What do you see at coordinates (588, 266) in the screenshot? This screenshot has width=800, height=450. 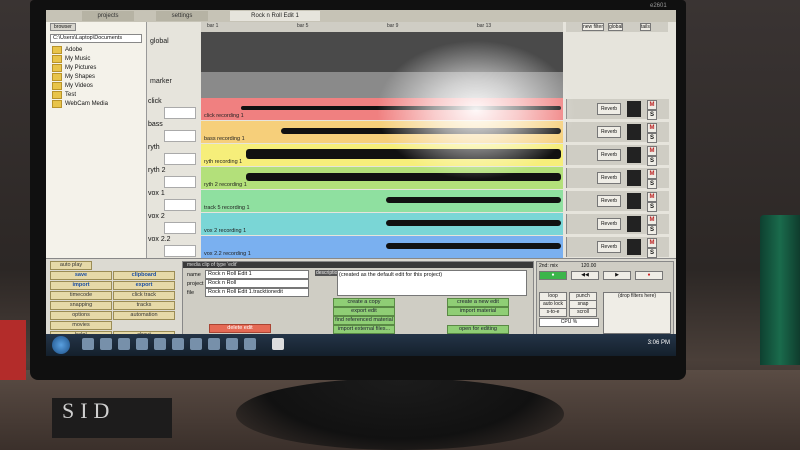 I see `tempo-readout: 120.00` at bounding box center [588, 266].